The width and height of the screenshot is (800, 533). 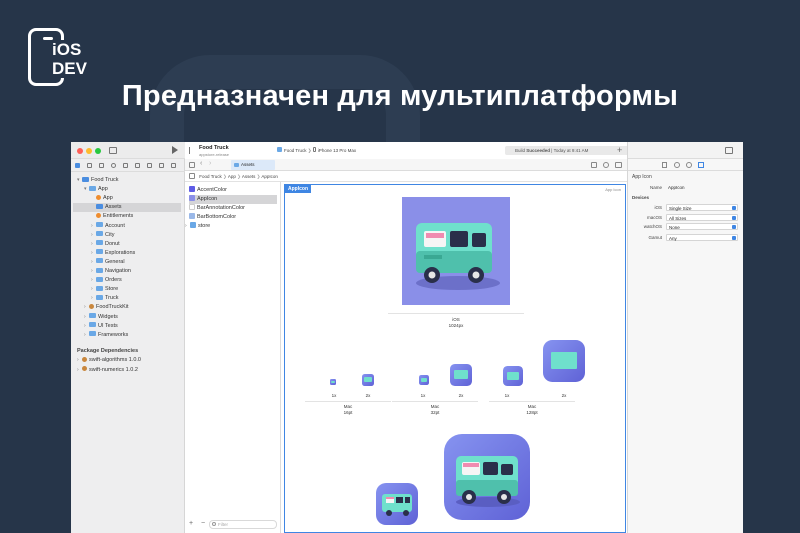 I want to click on navigator-tabs, so click(x=128, y=165).